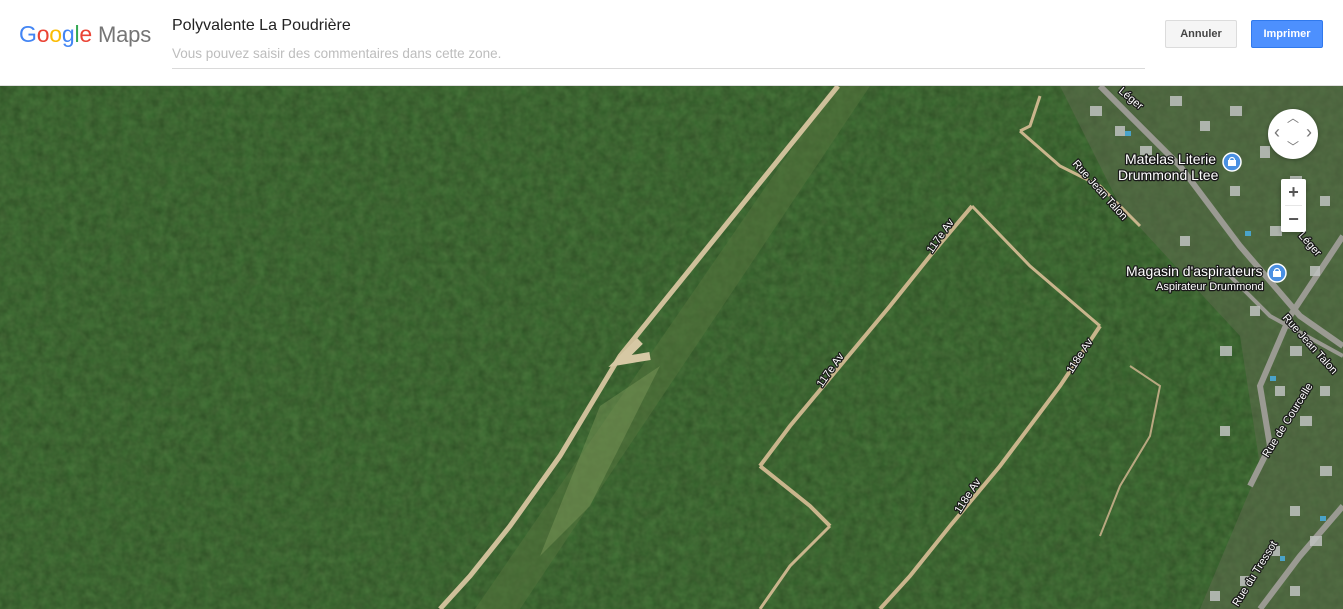  Describe the element at coordinates (124, 34) in the screenshot. I see `logo-maps-text: Maps` at that location.